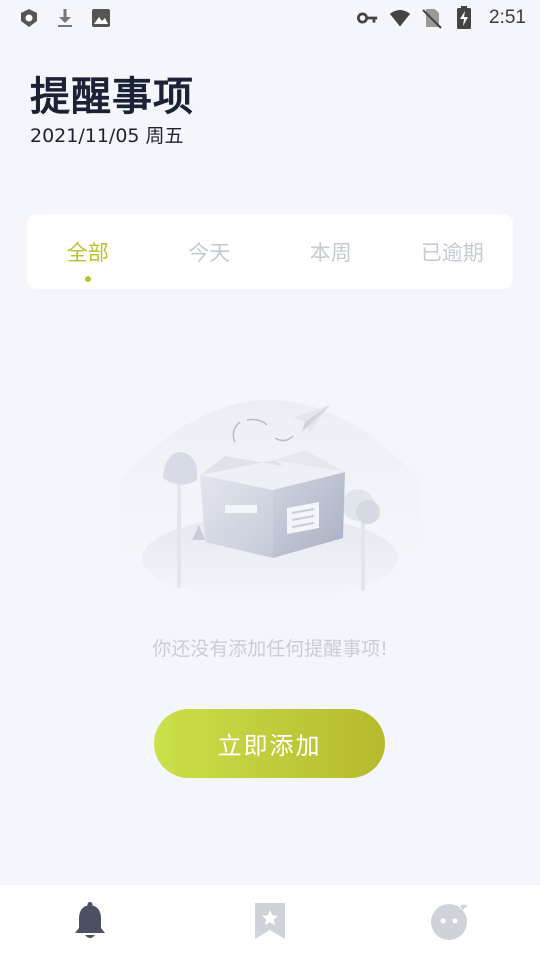 The image size is (540, 960). I want to click on active-tab-indicator, so click(87, 279).